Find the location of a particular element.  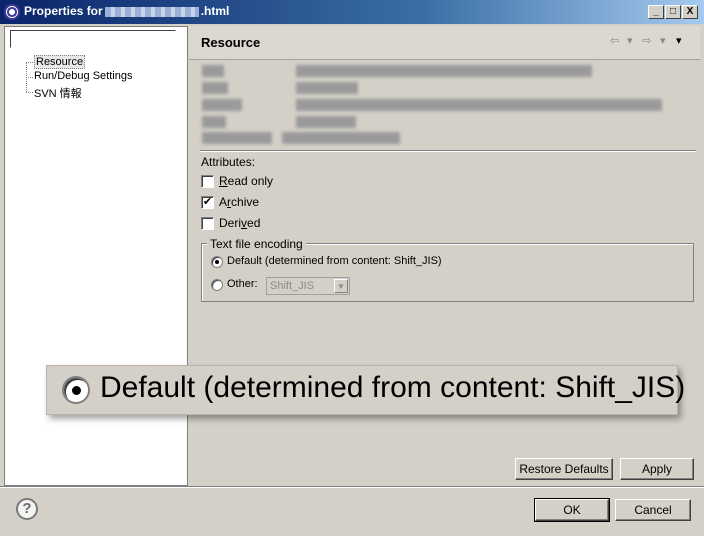

ok-button: OK is located at coordinates (572, 510).